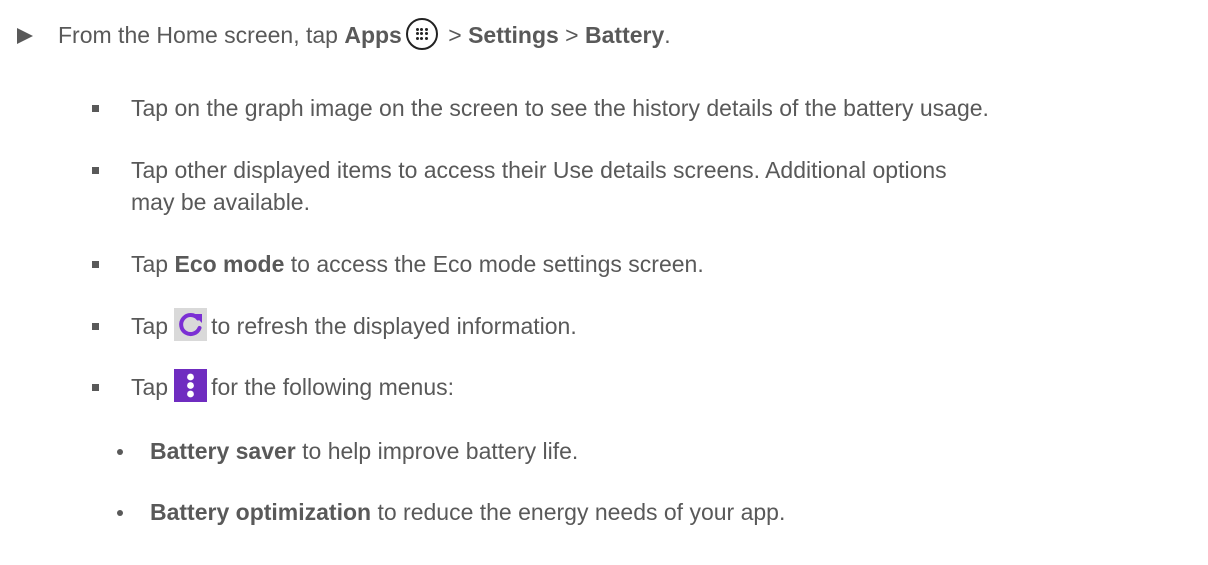 The height and width of the screenshot is (565, 1208). Describe the element at coordinates (223, 451) in the screenshot. I see `battery-saver-label: Battery saver` at that location.